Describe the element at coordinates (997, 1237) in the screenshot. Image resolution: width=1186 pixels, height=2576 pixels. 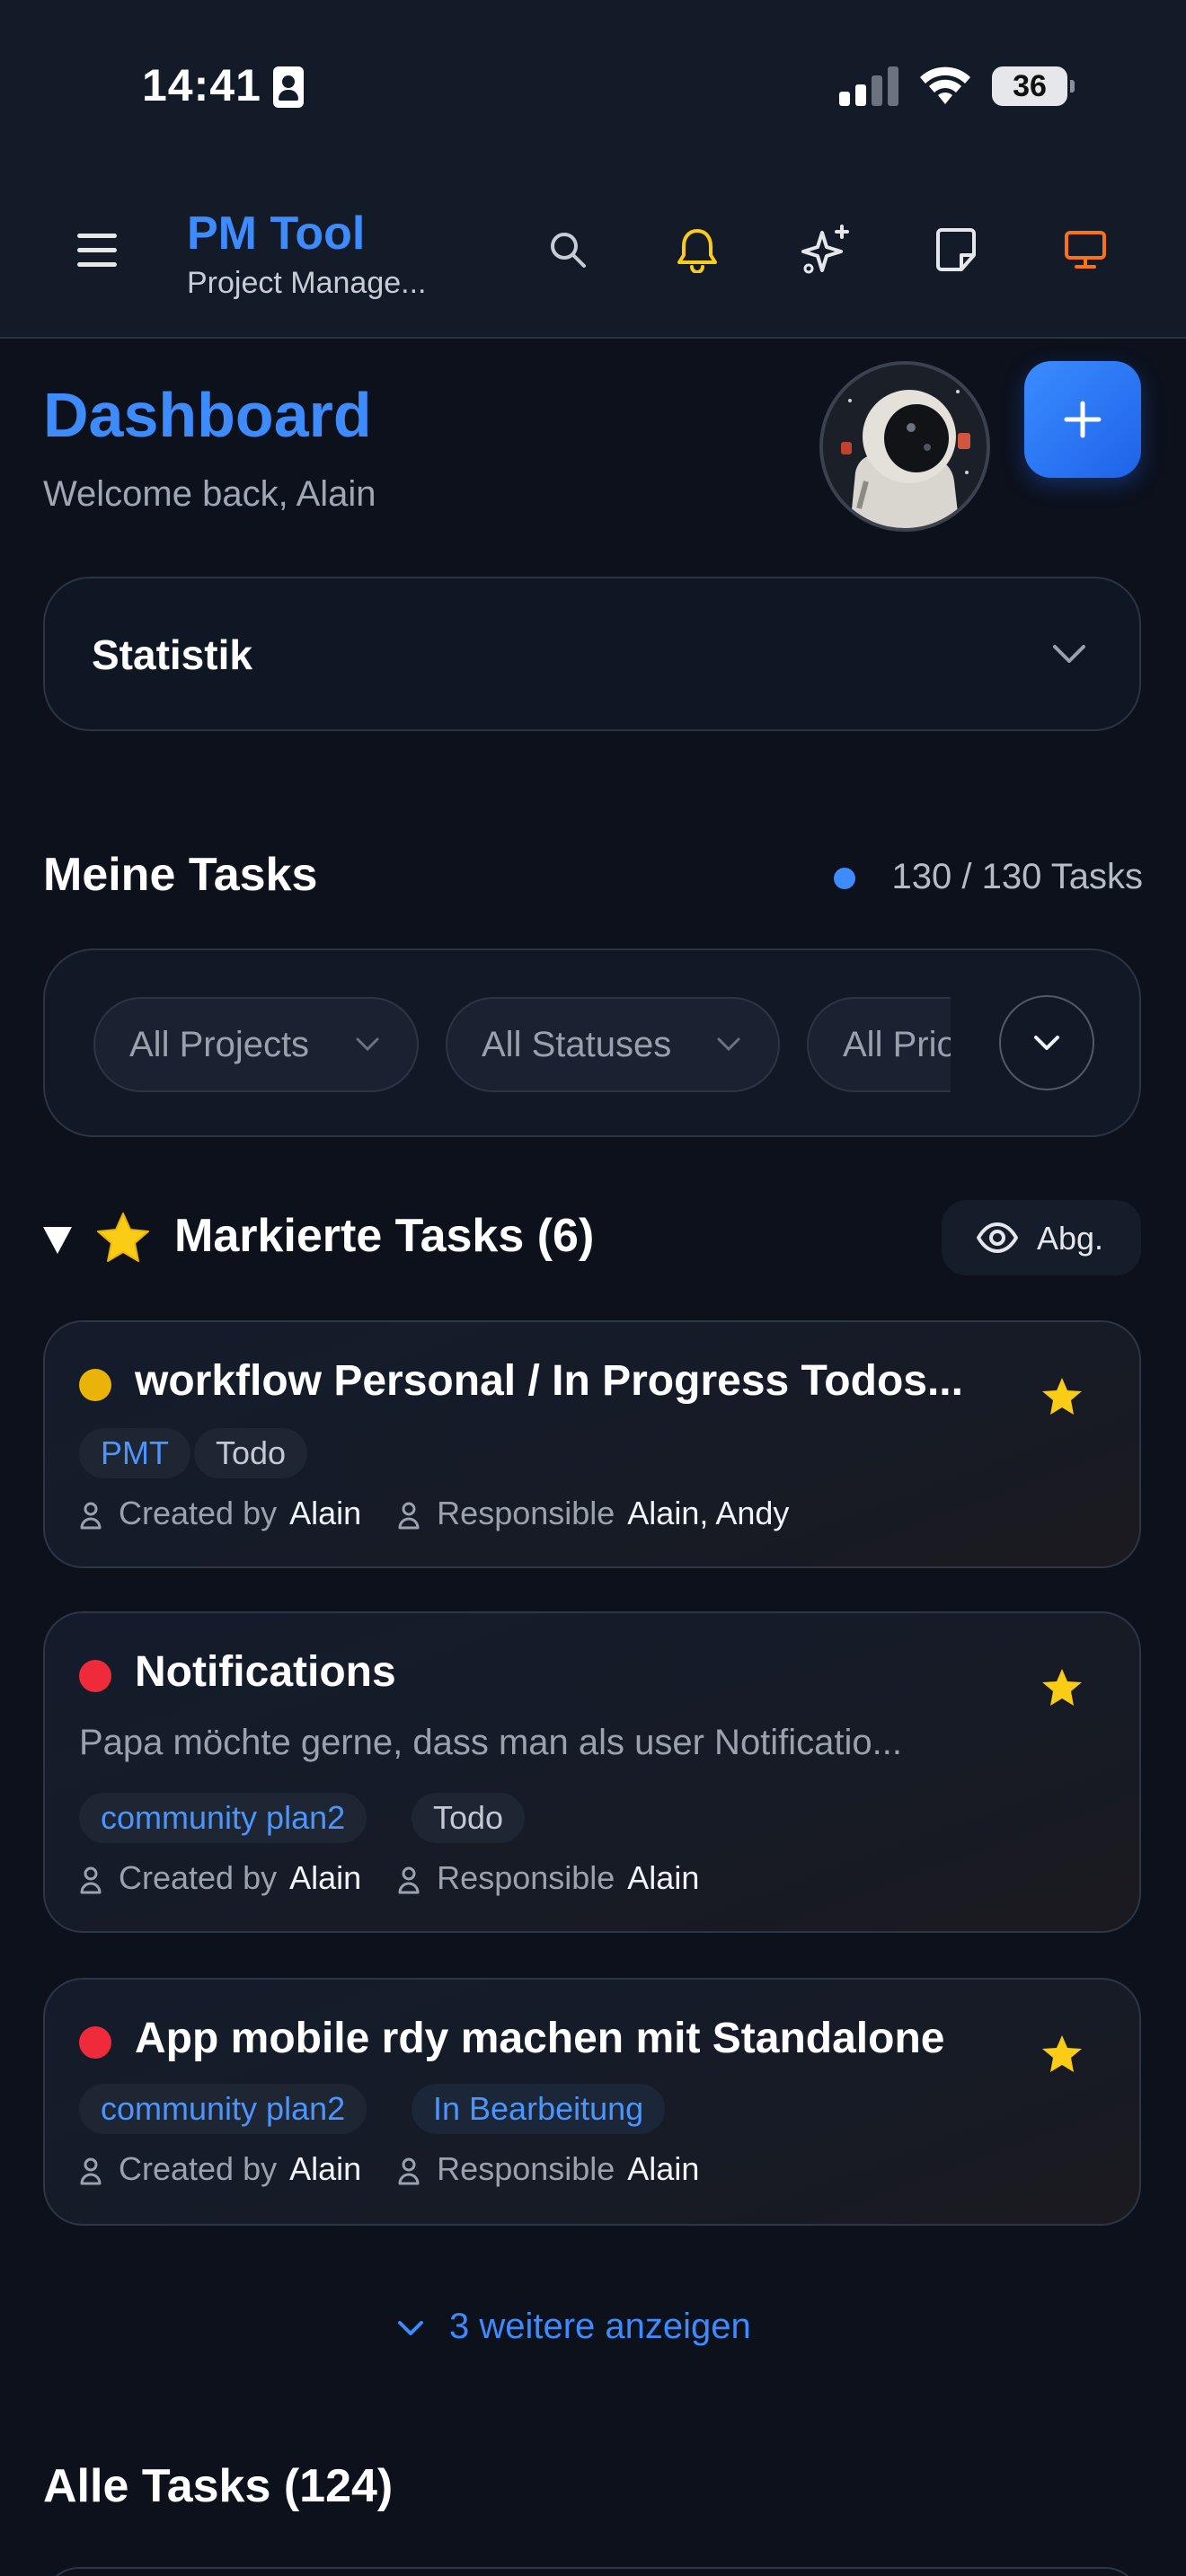
I see `eye-icon` at that location.